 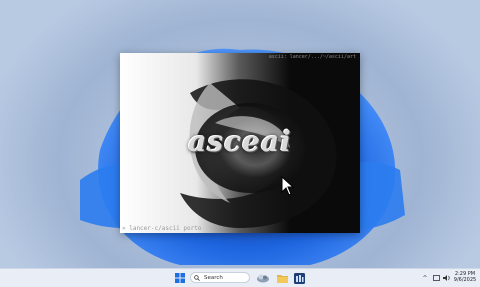 What do you see at coordinates (465, 280) in the screenshot?
I see `clock-date: 9/6/2025` at bounding box center [465, 280].